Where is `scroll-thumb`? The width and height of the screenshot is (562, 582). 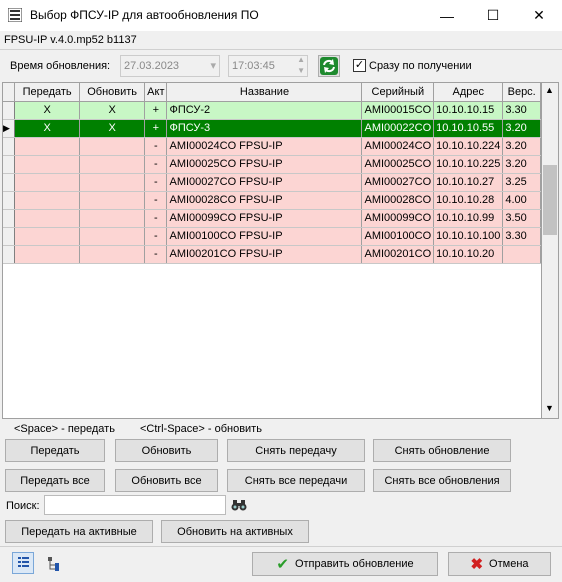
scroll-thumb is located at coordinates (550, 200).